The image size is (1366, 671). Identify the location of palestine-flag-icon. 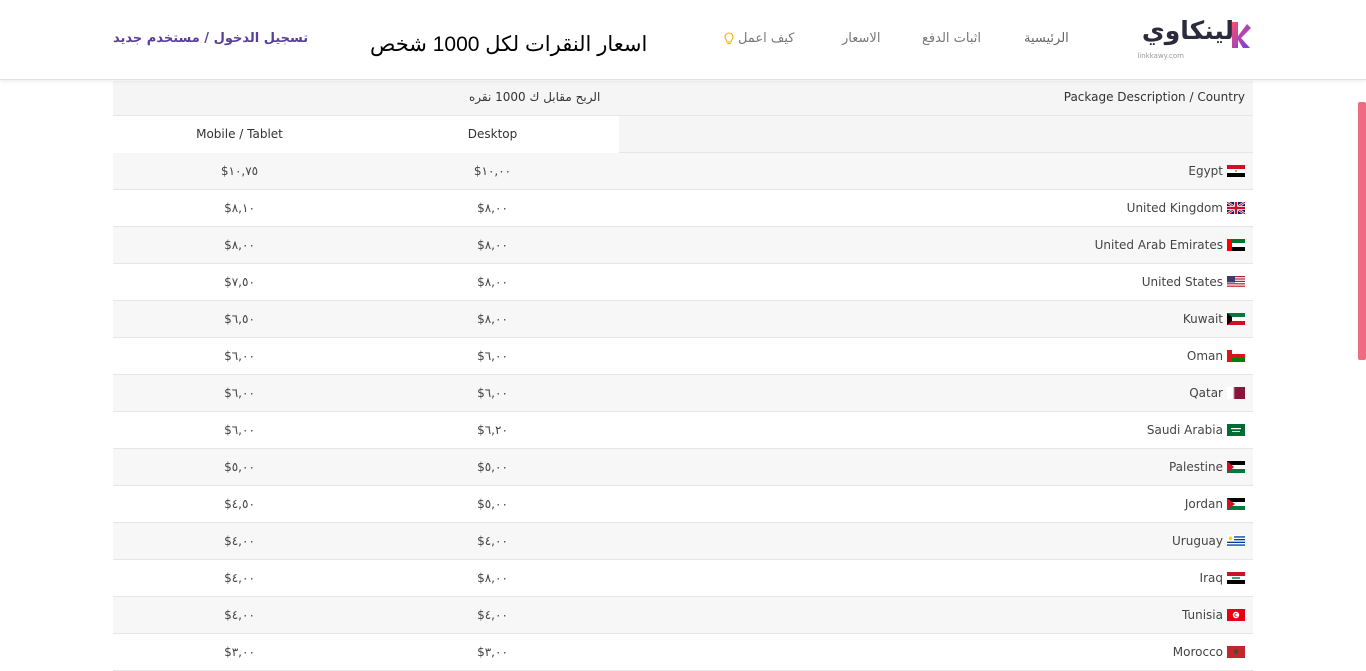
(1236, 467).